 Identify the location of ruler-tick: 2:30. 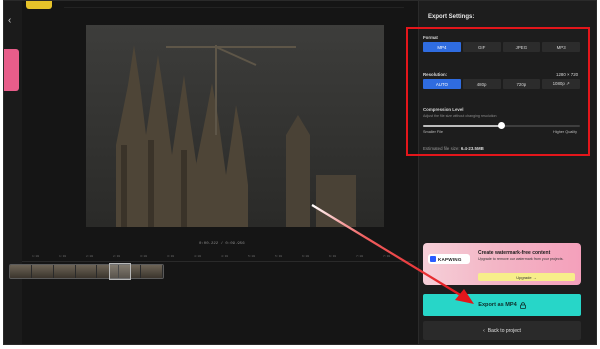
(117, 256).